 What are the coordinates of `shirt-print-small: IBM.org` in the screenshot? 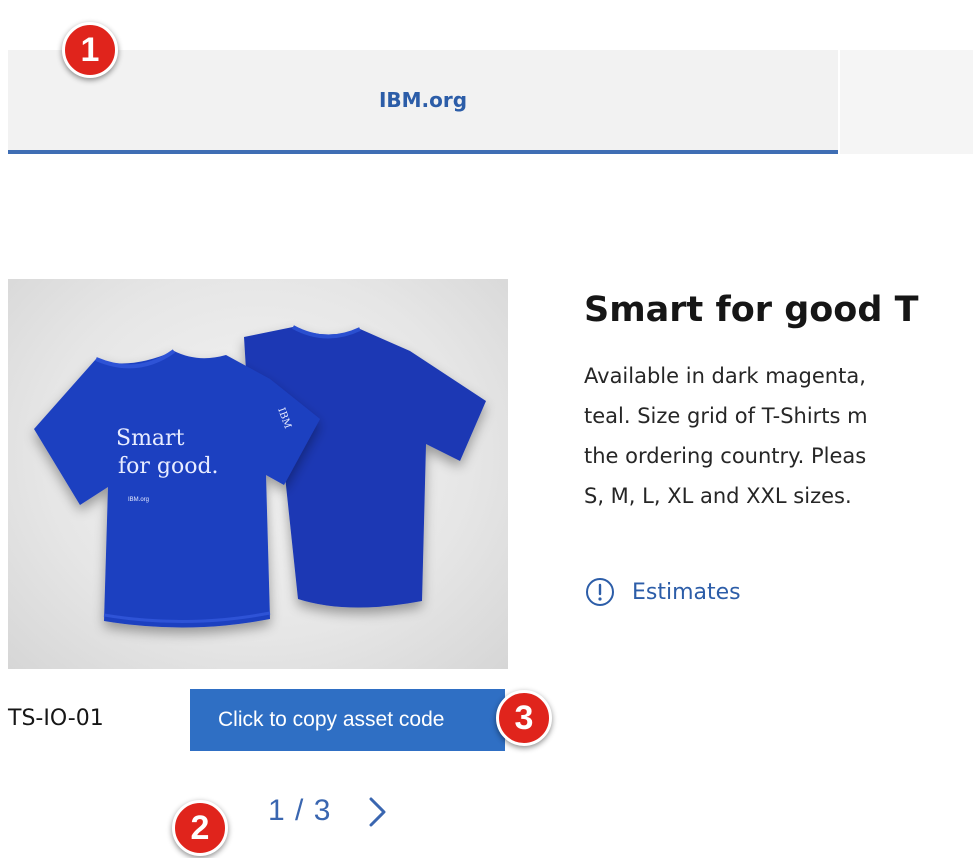 It's located at (138, 500).